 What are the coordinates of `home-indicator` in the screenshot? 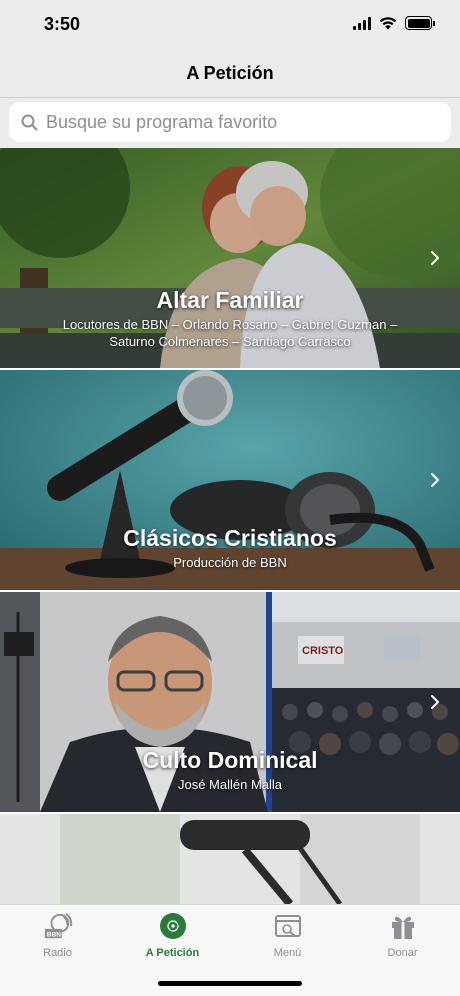 It's located at (230, 983).